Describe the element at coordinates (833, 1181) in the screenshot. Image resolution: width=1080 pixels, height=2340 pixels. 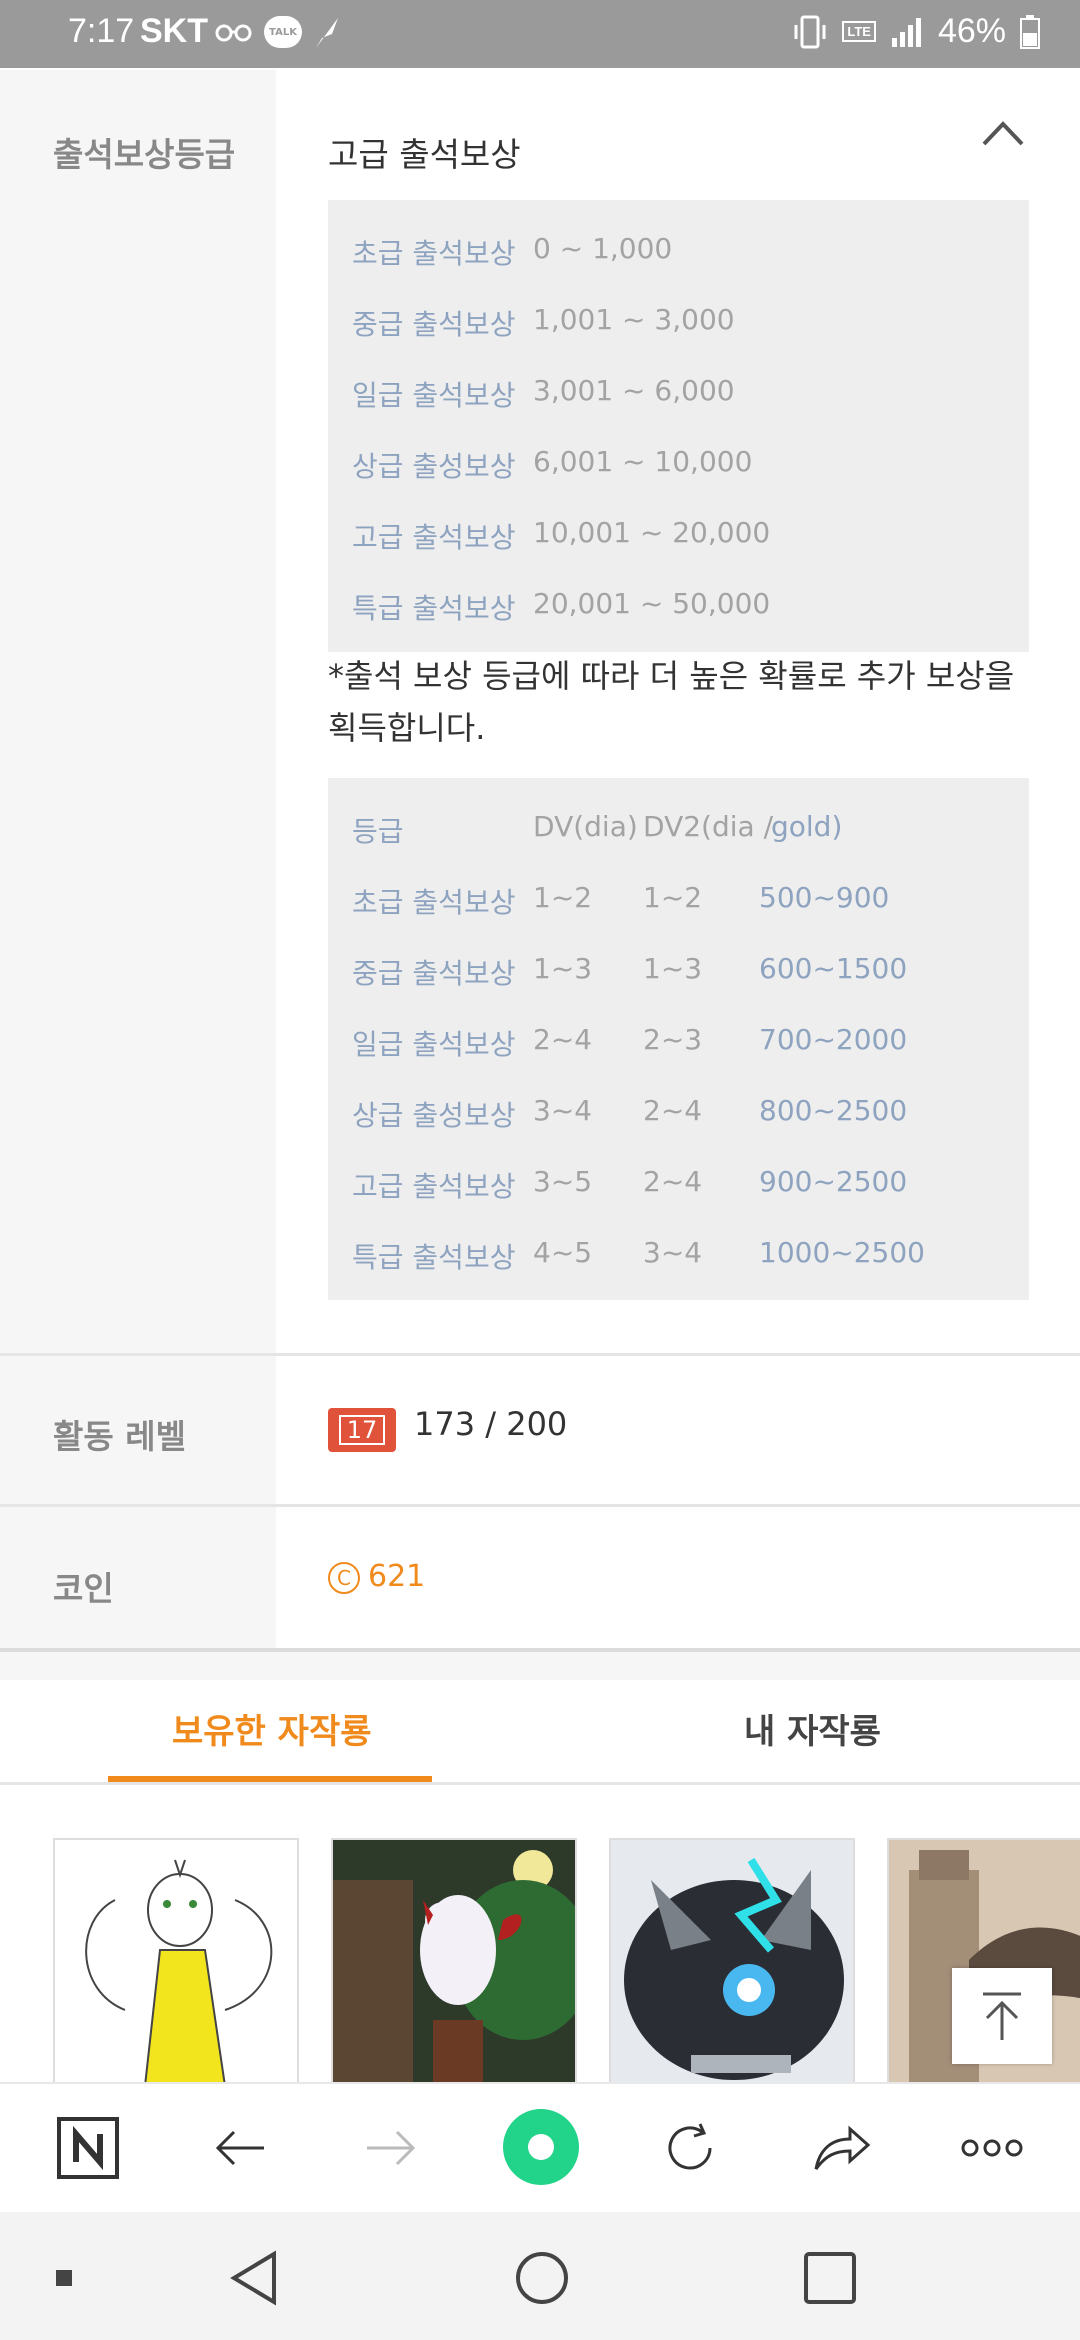
I see `reward-gold: 900~2500` at that location.